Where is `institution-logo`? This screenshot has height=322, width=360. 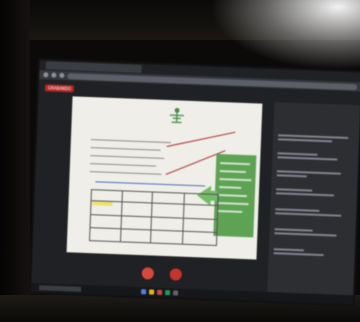
institution-logo is located at coordinates (176, 115).